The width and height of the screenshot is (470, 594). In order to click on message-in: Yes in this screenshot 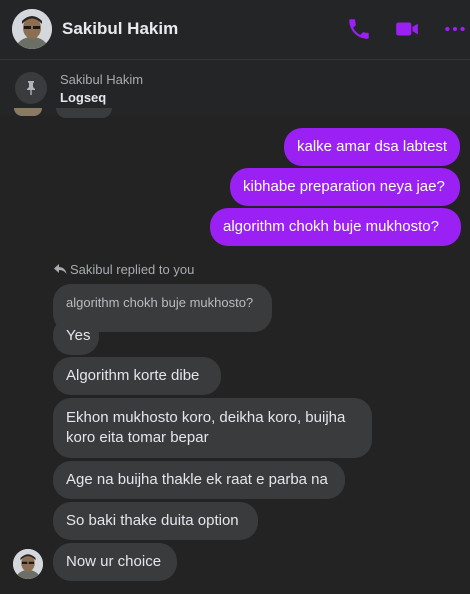, I will do `click(76, 336)`.